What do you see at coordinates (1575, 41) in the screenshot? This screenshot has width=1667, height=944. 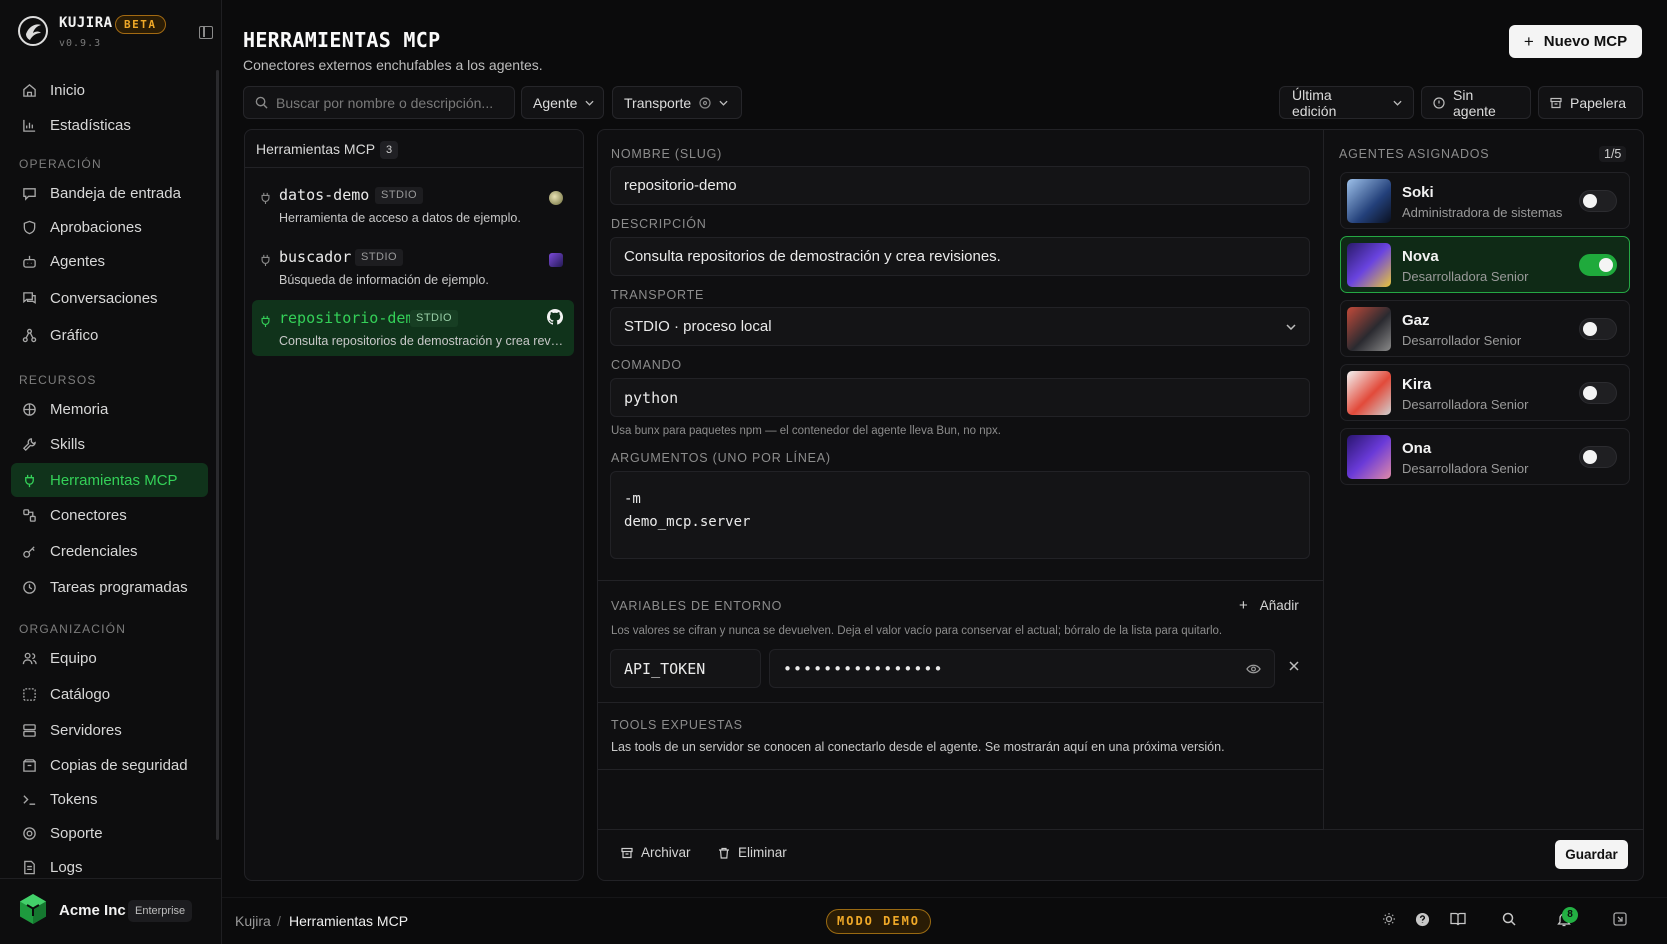 I see `new-mcp-button: + Nuevo MCP` at bounding box center [1575, 41].